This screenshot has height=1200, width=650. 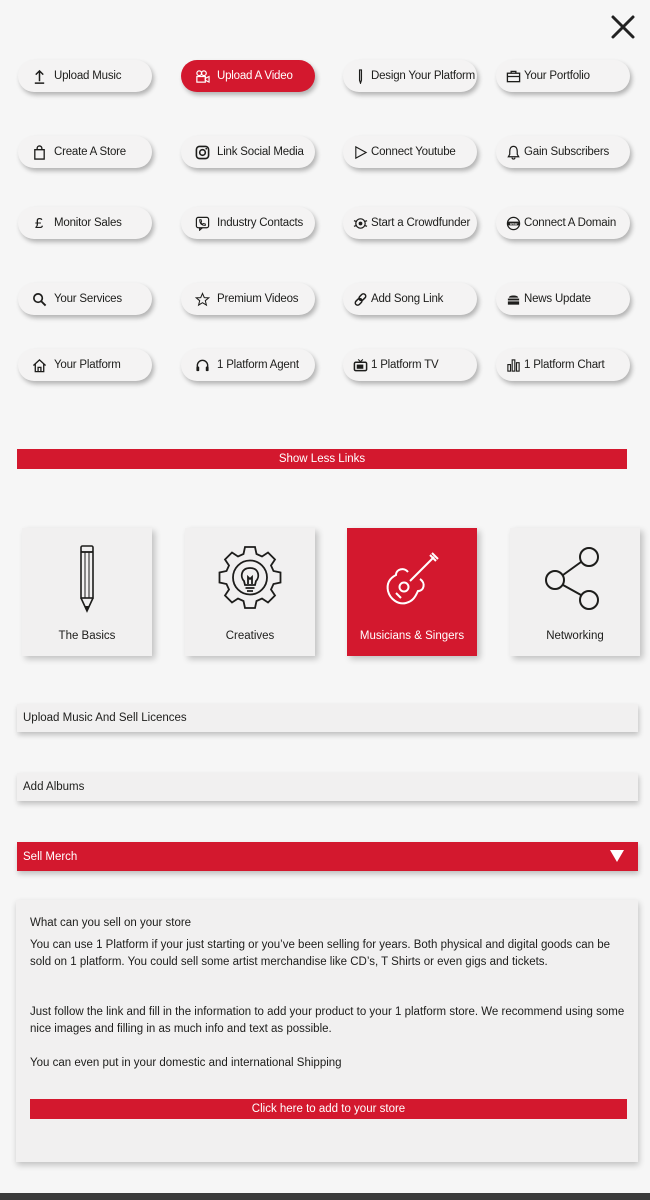 I want to click on link-label: Upload A Video, so click(x=255, y=76).